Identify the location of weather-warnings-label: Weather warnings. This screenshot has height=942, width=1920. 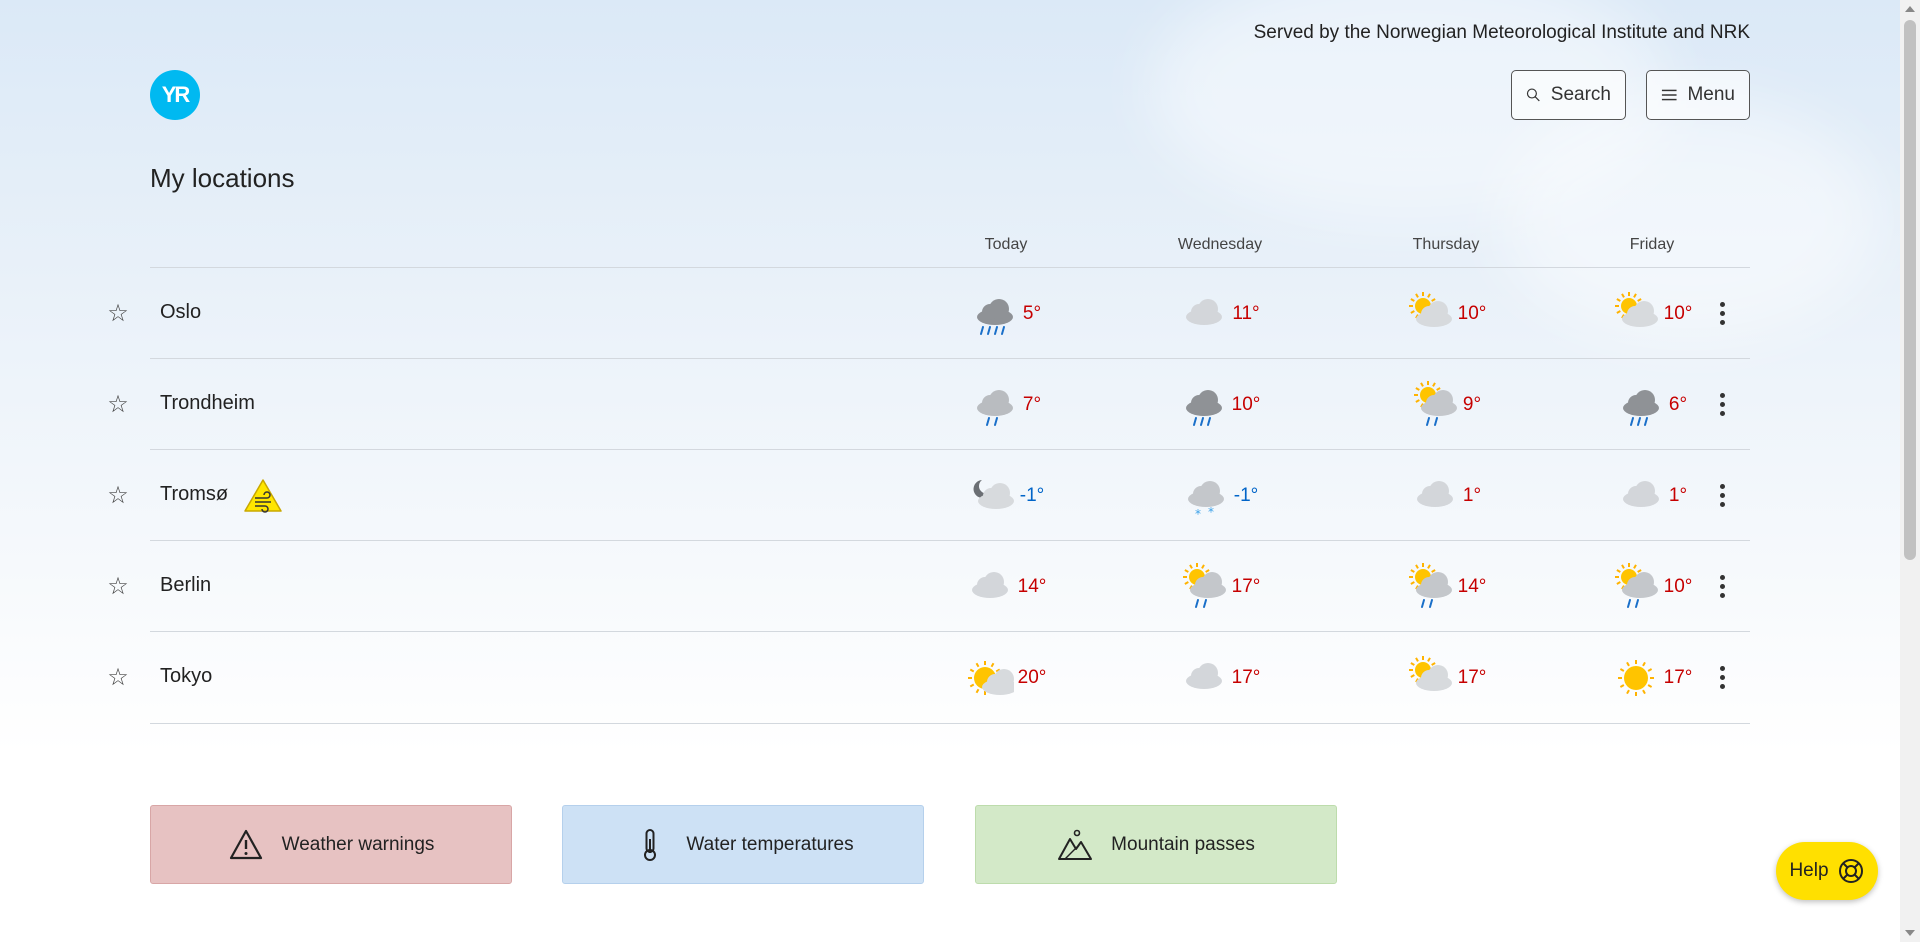
(358, 844).